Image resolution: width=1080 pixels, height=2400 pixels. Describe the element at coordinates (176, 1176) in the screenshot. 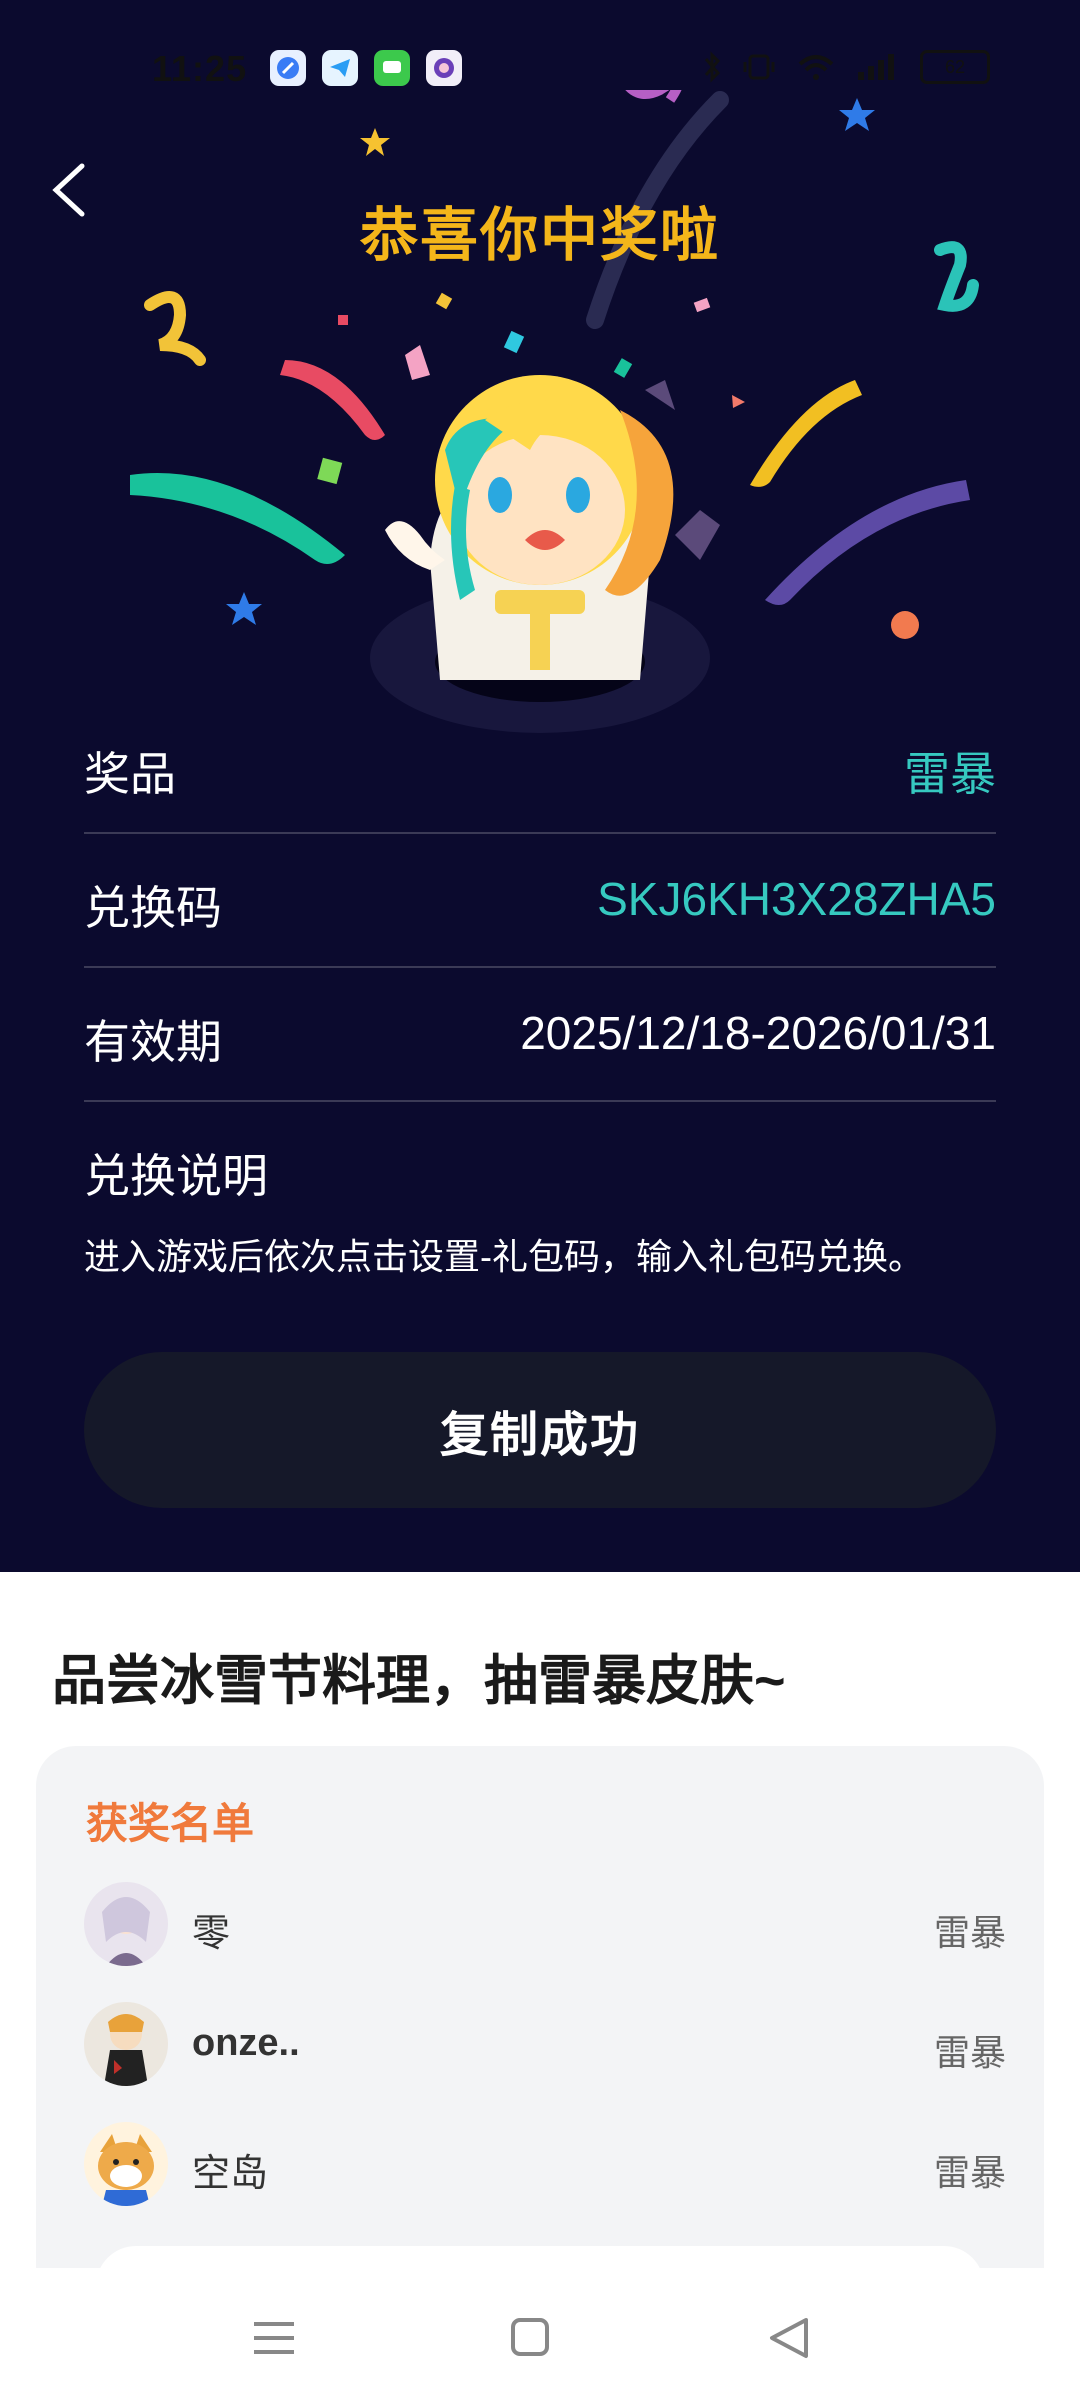

I see `redeem-note-title: 兑换说明` at that location.